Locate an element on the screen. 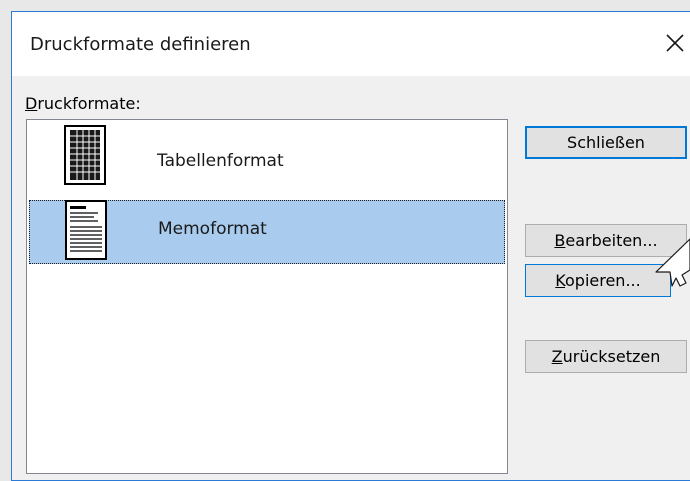 The width and height of the screenshot is (690, 481). title-bar: Druckformate definieren is located at coordinates (351, 44).